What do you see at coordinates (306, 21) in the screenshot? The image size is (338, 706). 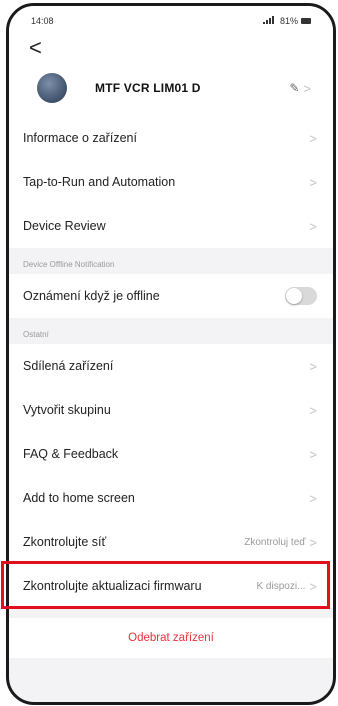 I see `battery-icon` at bounding box center [306, 21].